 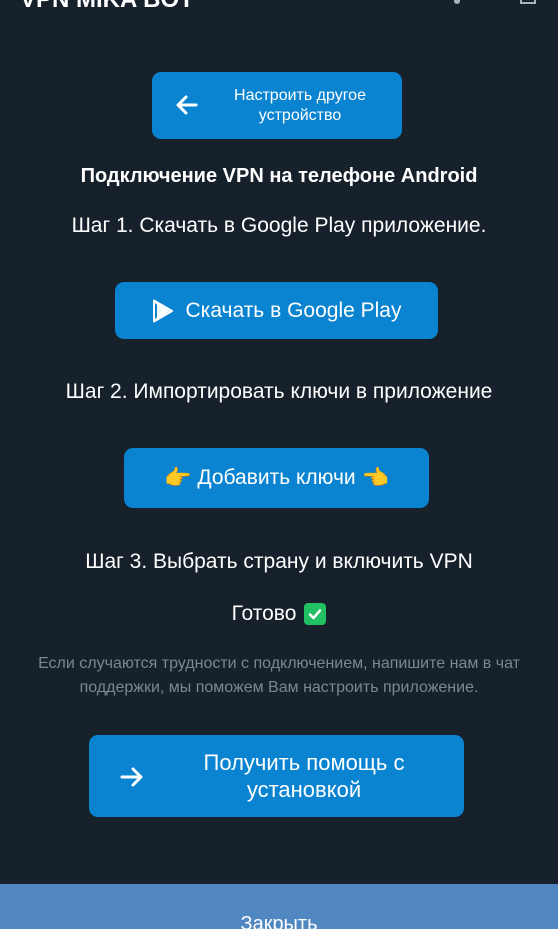 I want to click on configure-other-device-button: Настроить другое устройство, so click(x=277, y=105).